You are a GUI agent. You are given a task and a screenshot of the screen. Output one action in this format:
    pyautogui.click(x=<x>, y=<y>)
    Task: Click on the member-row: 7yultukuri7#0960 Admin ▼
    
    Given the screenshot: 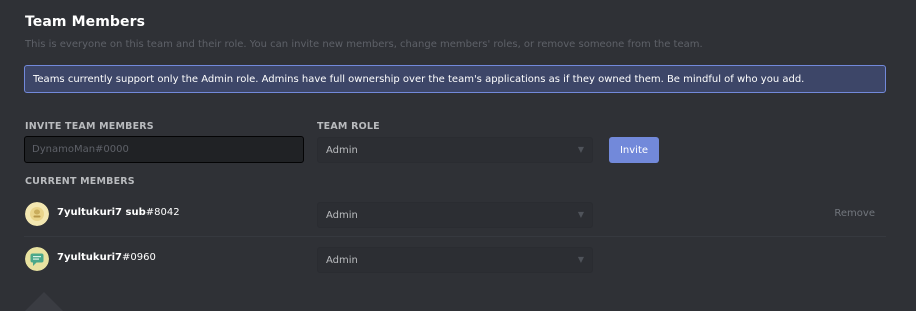 What is the action you would take?
    pyautogui.click(x=455, y=259)
    